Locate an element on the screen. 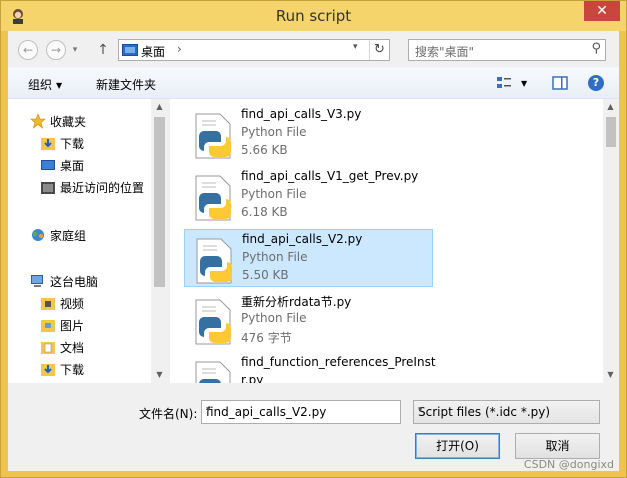  filename-label: 文件名(N): is located at coordinates (168, 414).